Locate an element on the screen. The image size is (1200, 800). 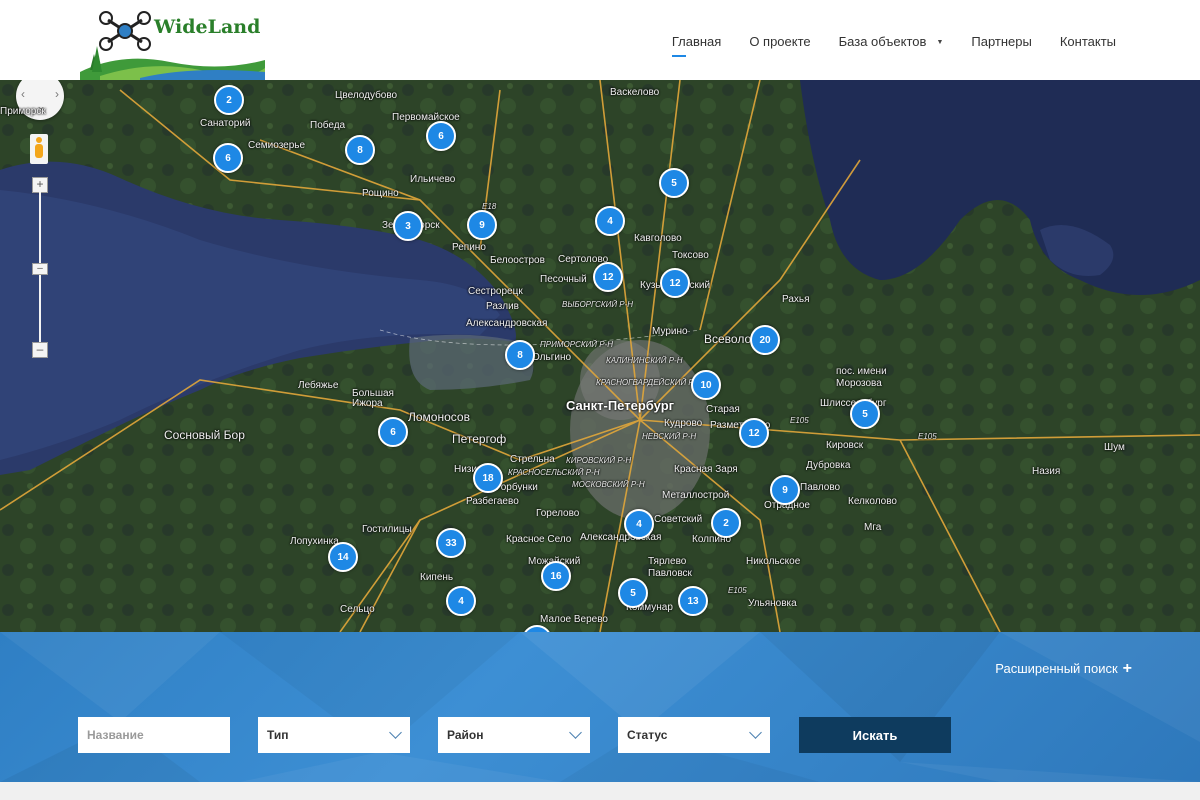
status-select-label: Статус is located at coordinates (647, 735).